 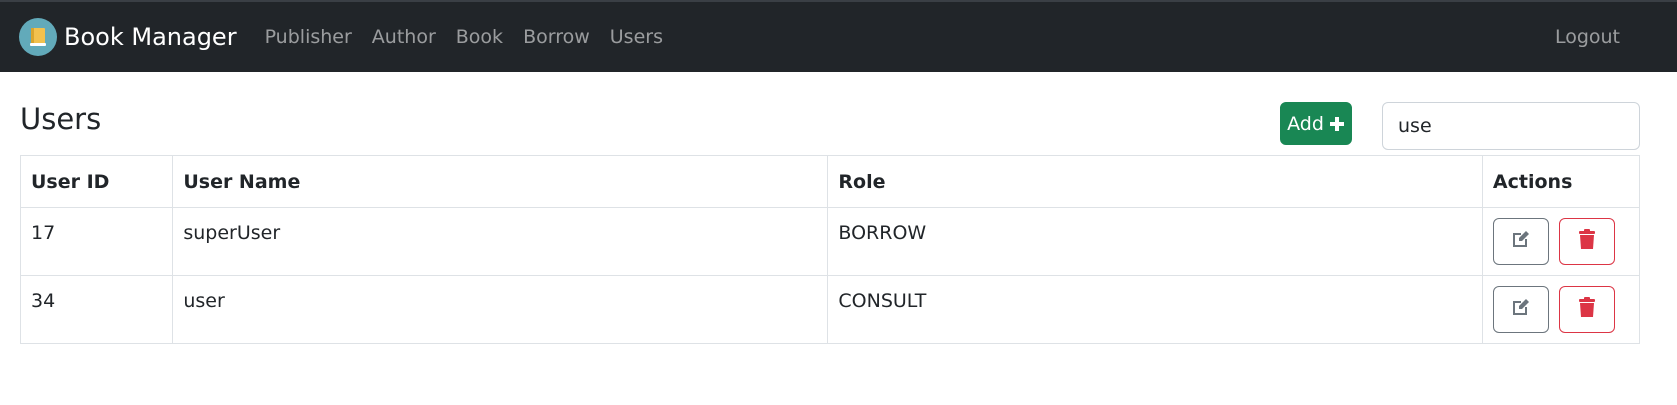 I want to click on cell-user-id: 34, so click(x=96, y=309).